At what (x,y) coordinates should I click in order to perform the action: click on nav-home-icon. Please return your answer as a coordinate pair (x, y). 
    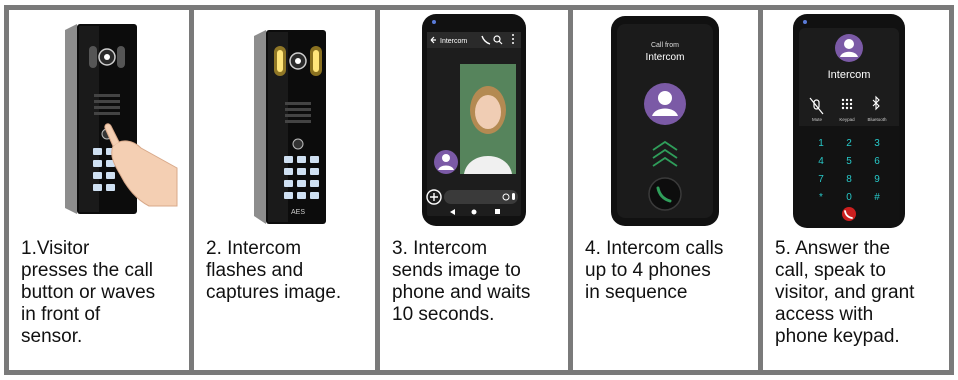
    Looking at the image, I should click on (474, 212).